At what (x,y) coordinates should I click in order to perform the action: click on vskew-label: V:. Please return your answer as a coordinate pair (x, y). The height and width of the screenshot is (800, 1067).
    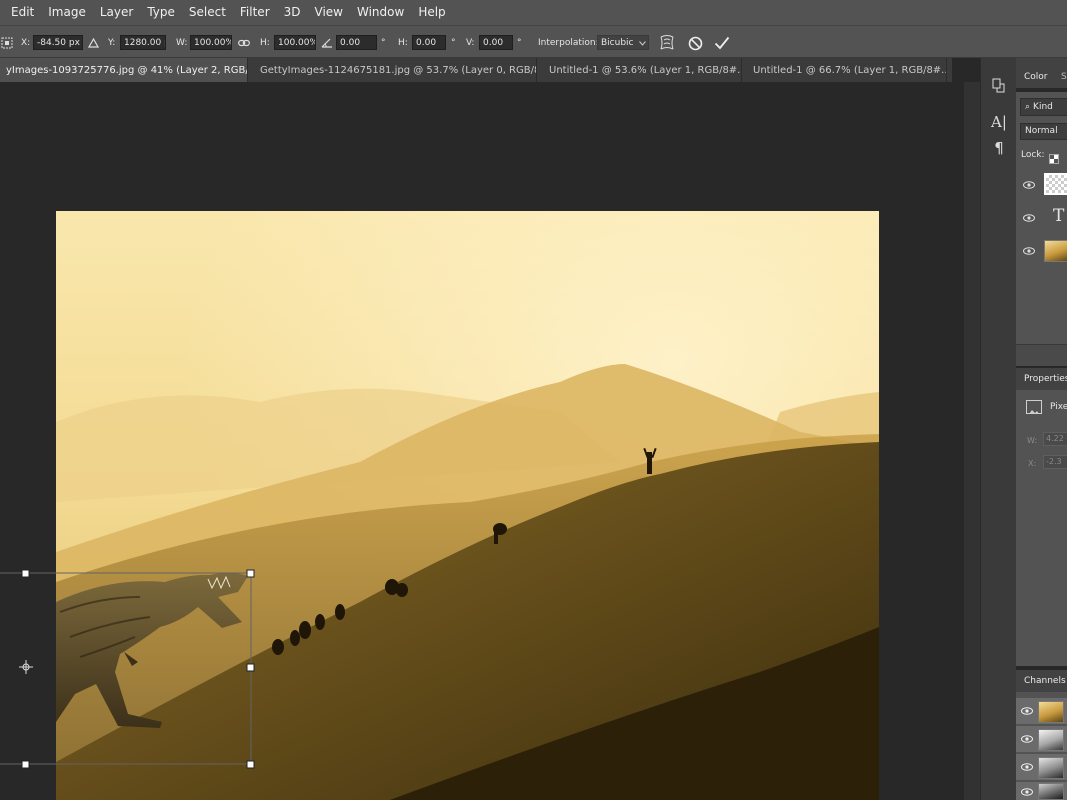
    Looking at the image, I should click on (470, 42).